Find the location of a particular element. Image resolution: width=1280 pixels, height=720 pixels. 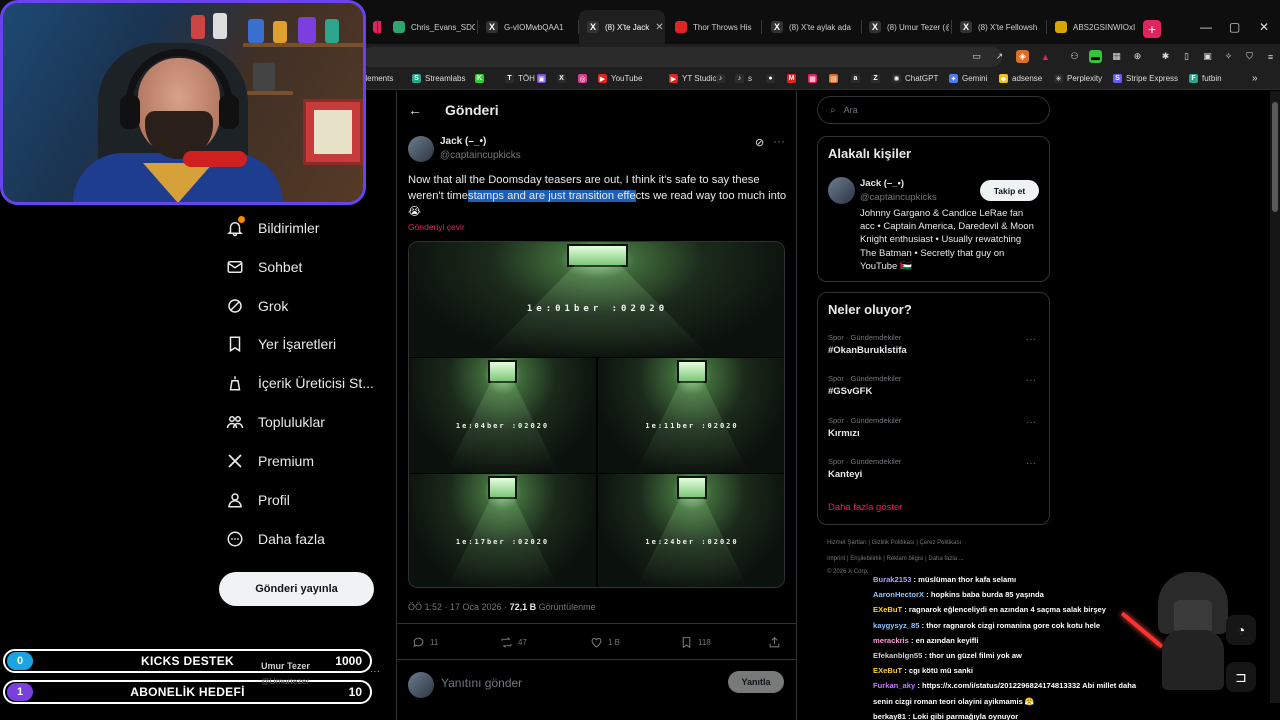

wallet-icon: ▣ is located at coordinates (1207, 56).